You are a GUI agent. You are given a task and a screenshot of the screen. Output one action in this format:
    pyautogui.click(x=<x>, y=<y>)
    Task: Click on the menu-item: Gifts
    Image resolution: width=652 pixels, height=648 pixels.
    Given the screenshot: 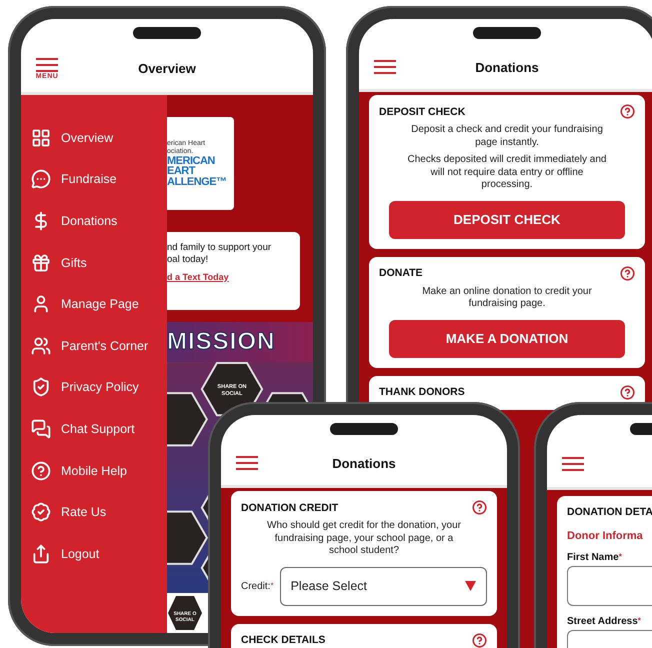 What is the action you would take?
    pyautogui.click(x=74, y=263)
    